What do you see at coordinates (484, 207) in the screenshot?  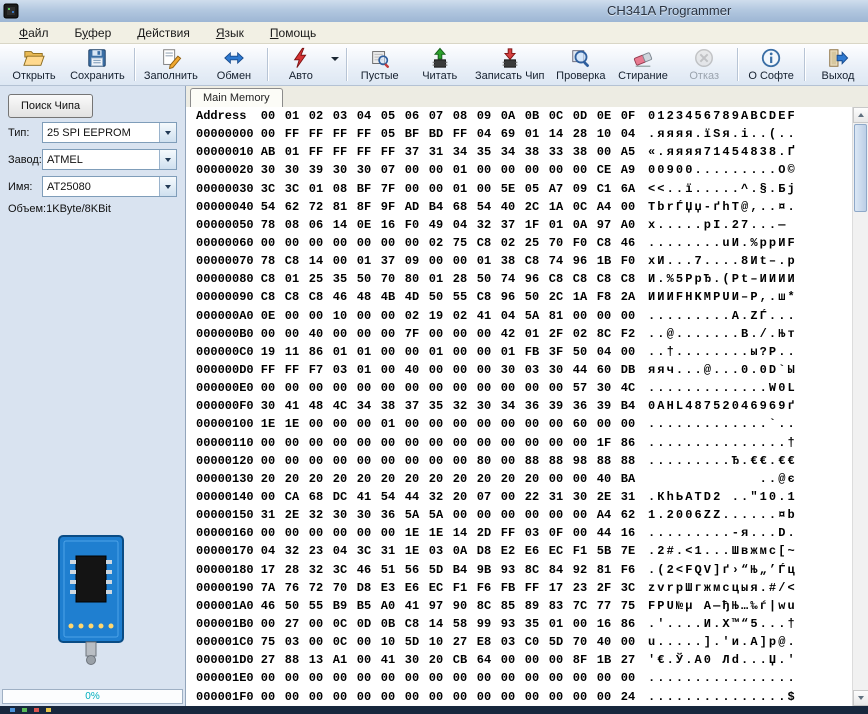 I see `hex-byte-cell: 54` at bounding box center [484, 207].